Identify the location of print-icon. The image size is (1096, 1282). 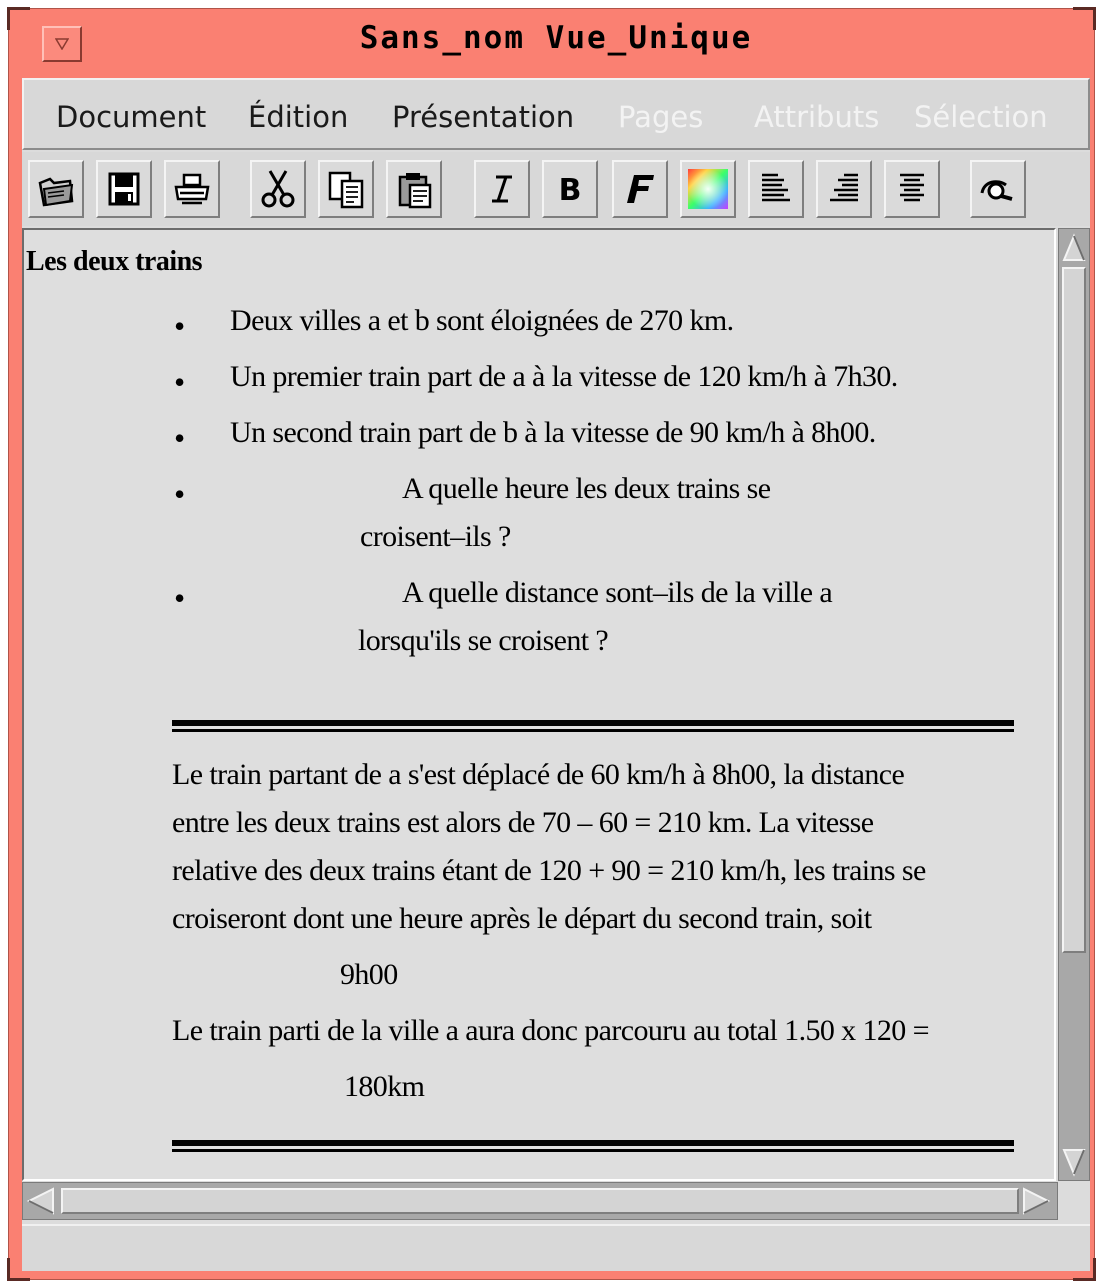
(192, 189).